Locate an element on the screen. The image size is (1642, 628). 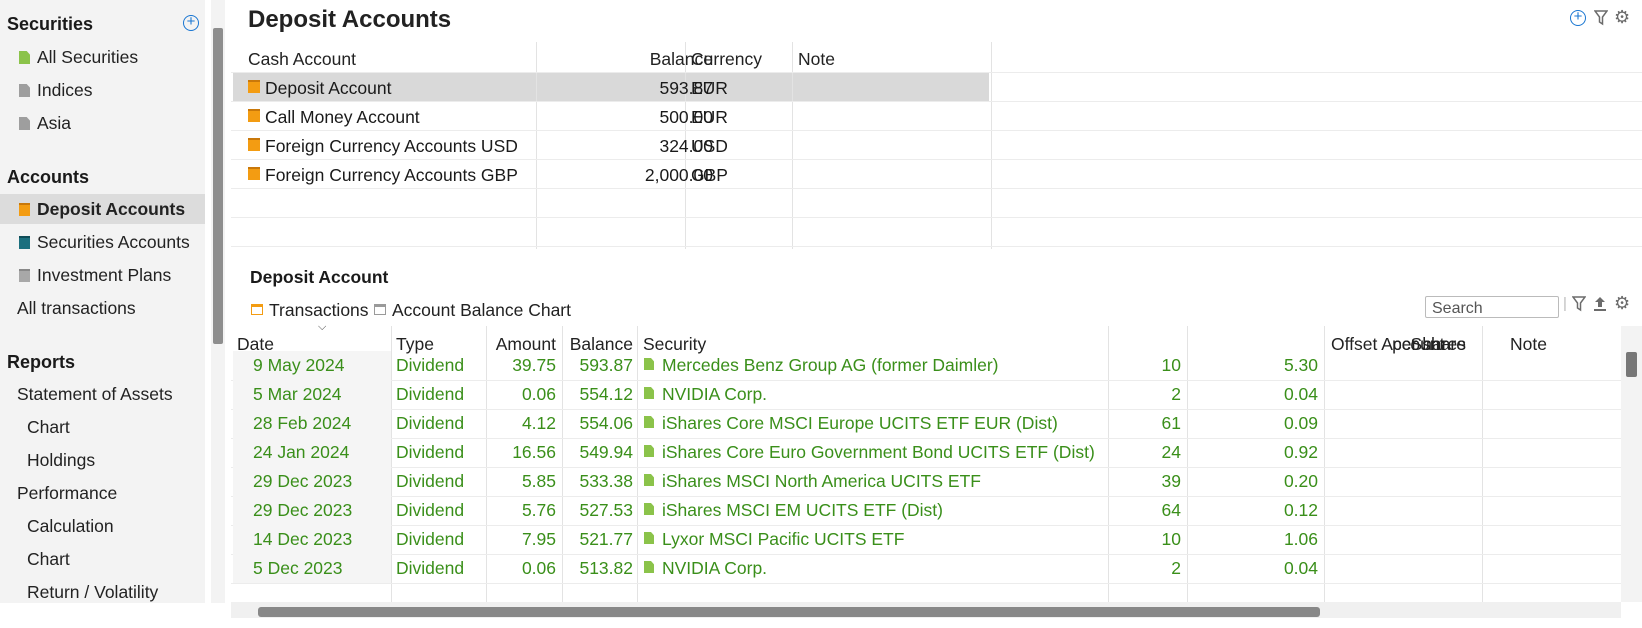
sidebar-item-investment-plans: Investment Plans is located at coordinates (102, 275).